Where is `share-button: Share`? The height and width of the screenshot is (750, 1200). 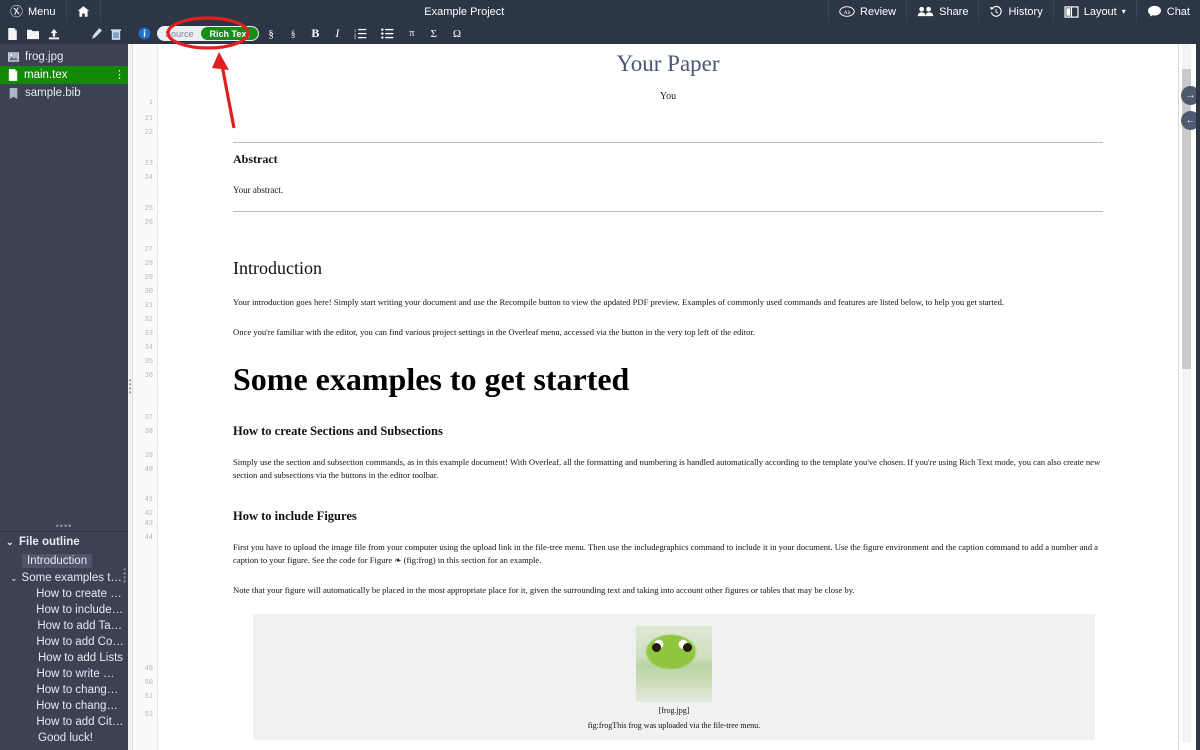 share-button: Share is located at coordinates (942, 11).